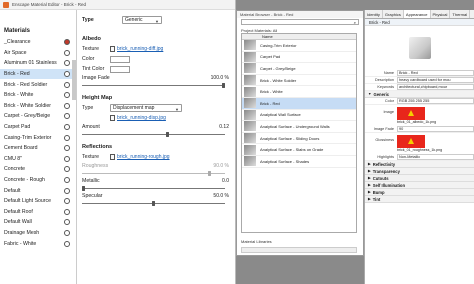 The height and width of the screenshot is (284, 474). Describe the element at coordinates (38, 212) in the screenshot. I see `material-list-item: Default Roof` at that location.